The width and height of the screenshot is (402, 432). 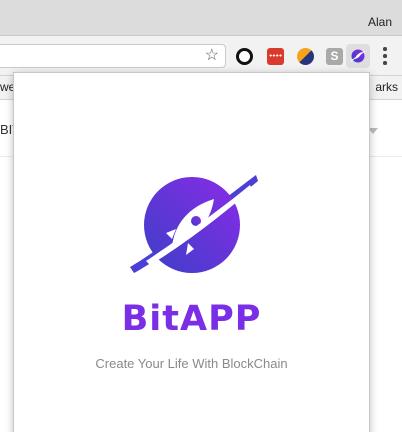 What do you see at coordinates (305, 56) in the screenshot?
I see `half-circle-extension-icon` at bounding box center [305, 56].